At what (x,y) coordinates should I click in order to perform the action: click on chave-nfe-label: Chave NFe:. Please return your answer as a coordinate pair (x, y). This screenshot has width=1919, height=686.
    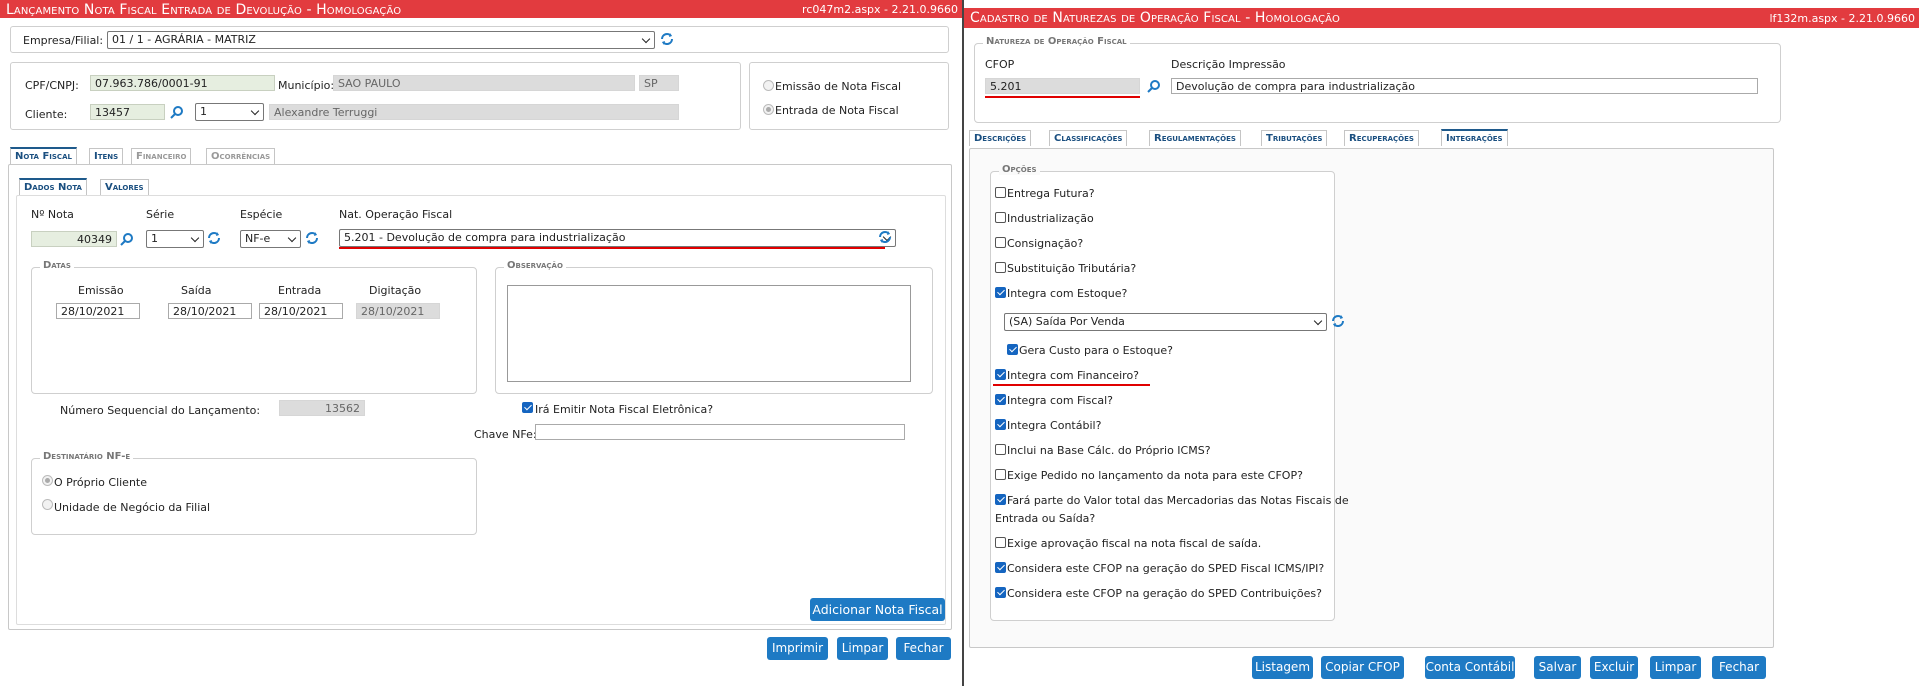
    Looking at the image, I should click on (505, 434).